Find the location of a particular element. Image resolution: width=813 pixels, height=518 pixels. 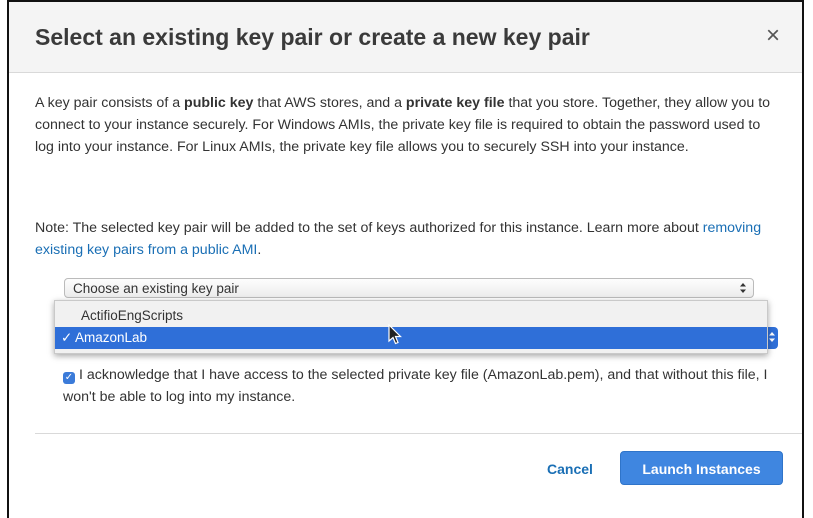

close-icon: × is located at coordinates (773, 36).